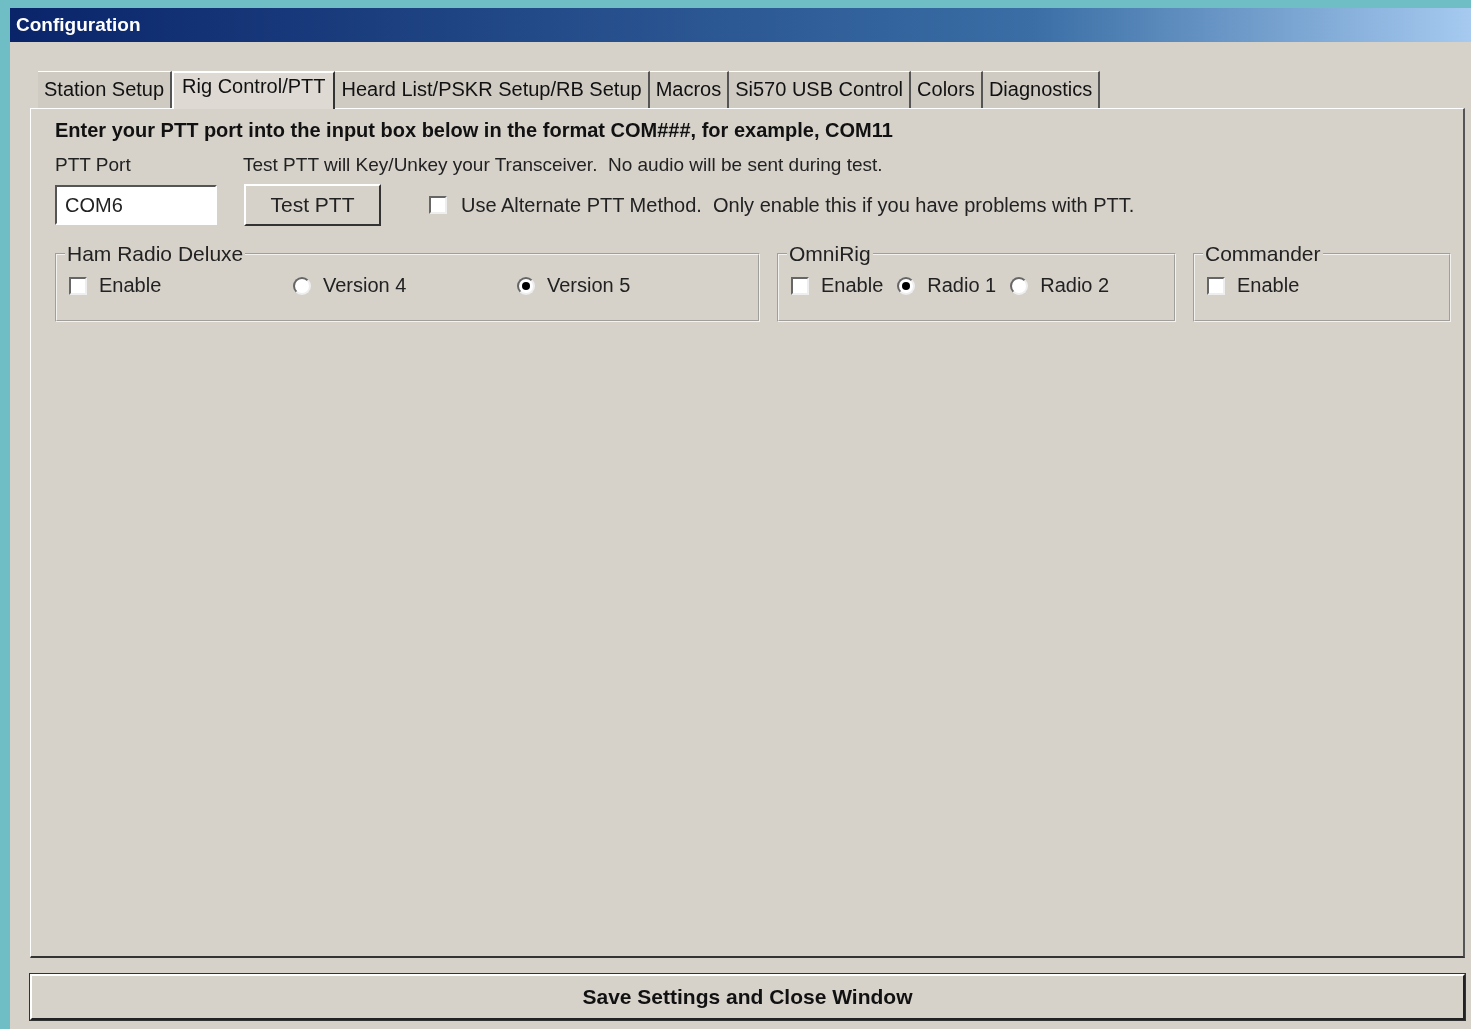  I want to click on alternate-ptt-label: Use Alternate PTT Method. Only enable this if you have problems with PTT., so click(798, 205).